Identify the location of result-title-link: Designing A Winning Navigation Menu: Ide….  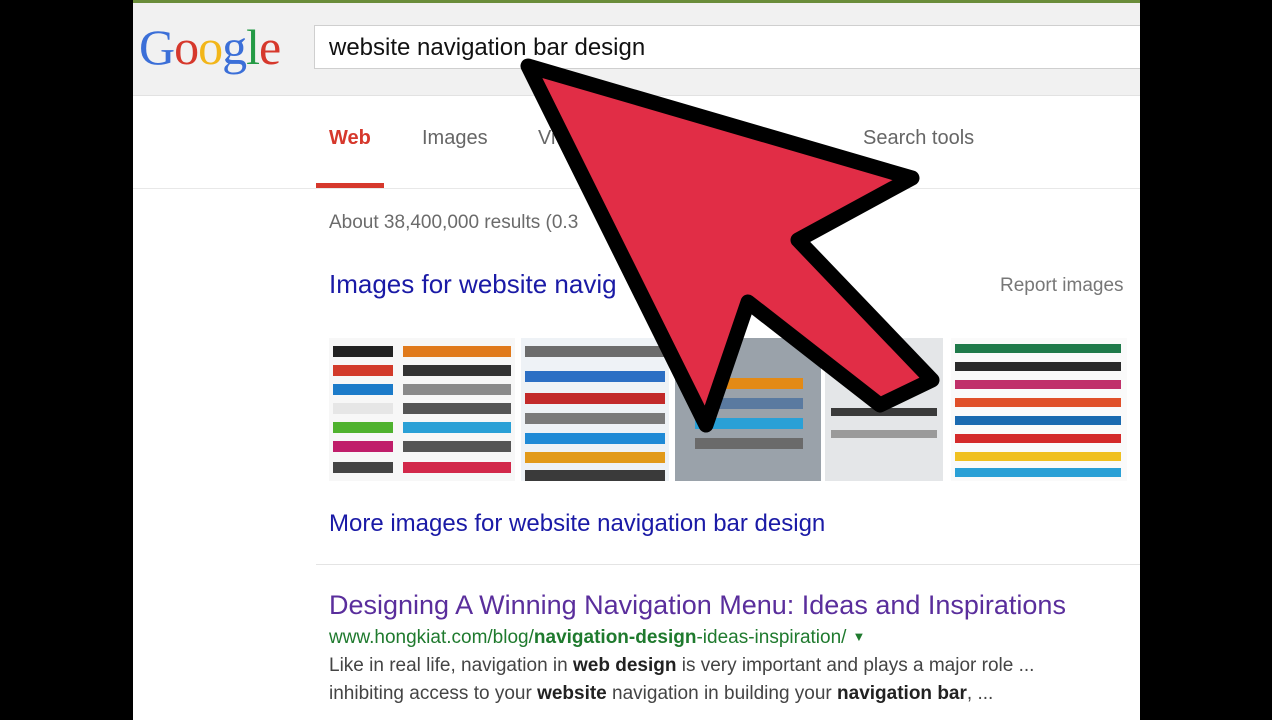
(697, 605).